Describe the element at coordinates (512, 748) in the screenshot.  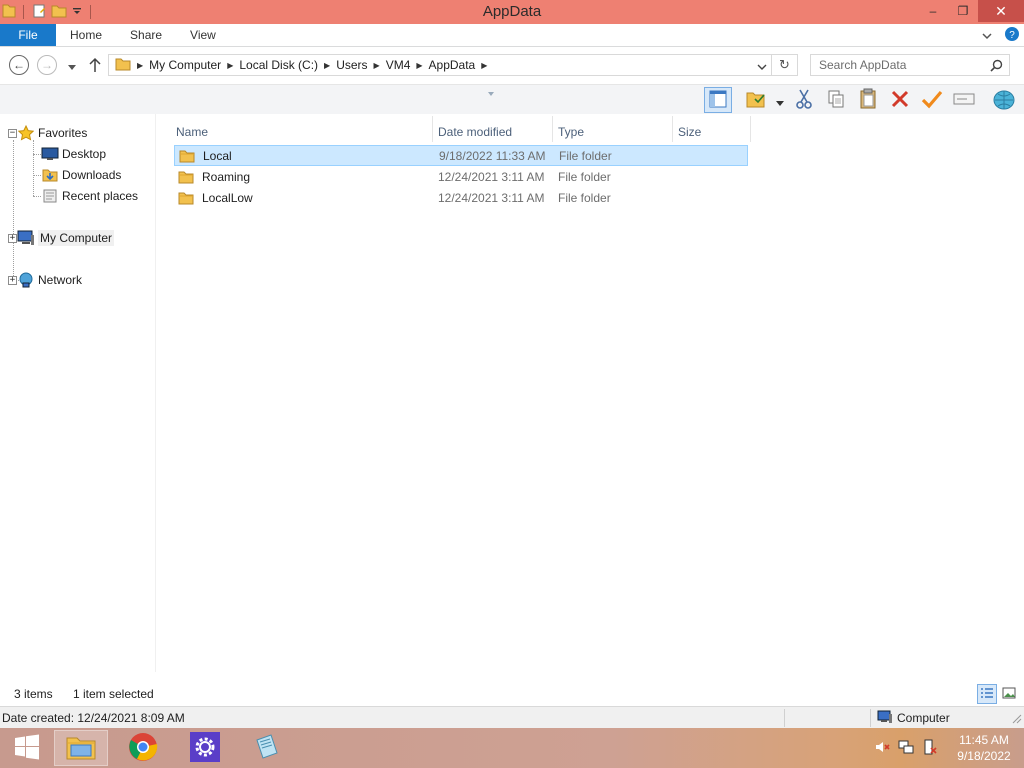
I see `taskbar: 11:45 AM 9/18/2022` at that location.